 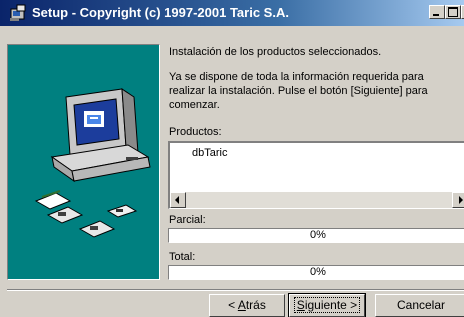 I want to click on scroll-left-icon, so click(x=178, y=200).